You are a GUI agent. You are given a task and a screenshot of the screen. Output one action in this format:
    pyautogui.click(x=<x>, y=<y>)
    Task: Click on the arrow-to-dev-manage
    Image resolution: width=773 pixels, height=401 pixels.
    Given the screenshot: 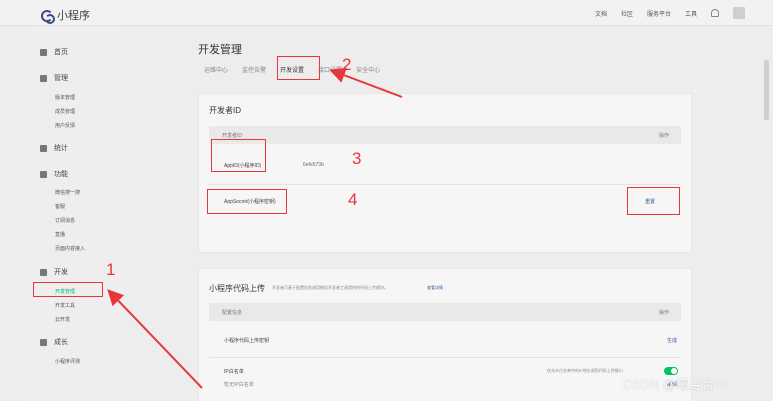 What is the action you would take?
    pyautogui.click(x=155, y=339)
    